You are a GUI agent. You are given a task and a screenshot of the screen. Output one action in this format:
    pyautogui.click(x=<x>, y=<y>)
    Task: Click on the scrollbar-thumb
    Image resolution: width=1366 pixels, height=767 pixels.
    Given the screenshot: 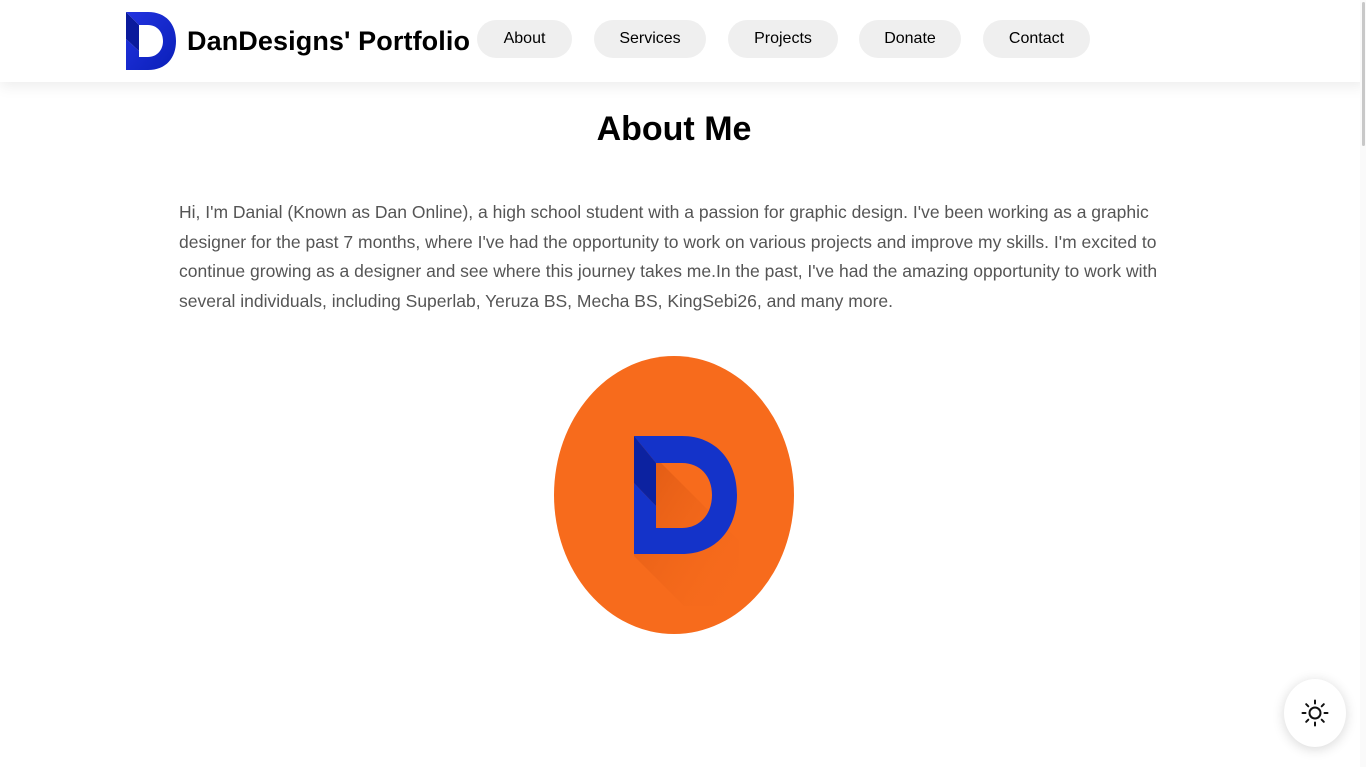 What is the action you would take?
    pyautogui.click(x=1363, y=74)
    